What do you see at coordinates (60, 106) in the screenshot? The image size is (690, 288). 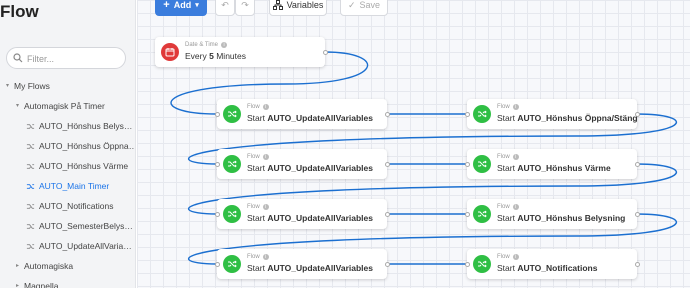 I see `tree-item-folder: ▾ Automagisk På Timer` at bounding box center [60, 106].